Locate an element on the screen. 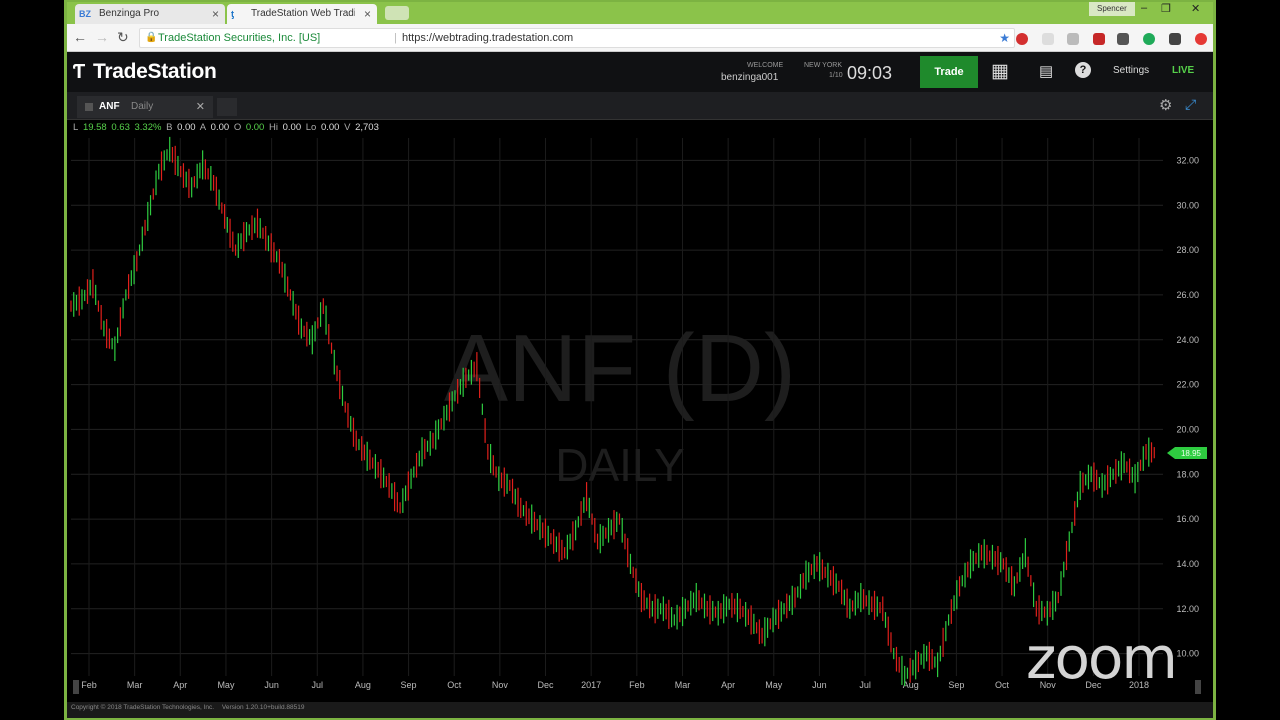 Image resolution: width=1280 pixels, height=720 pixels. open-label: O is located at coordinates (237, 127).